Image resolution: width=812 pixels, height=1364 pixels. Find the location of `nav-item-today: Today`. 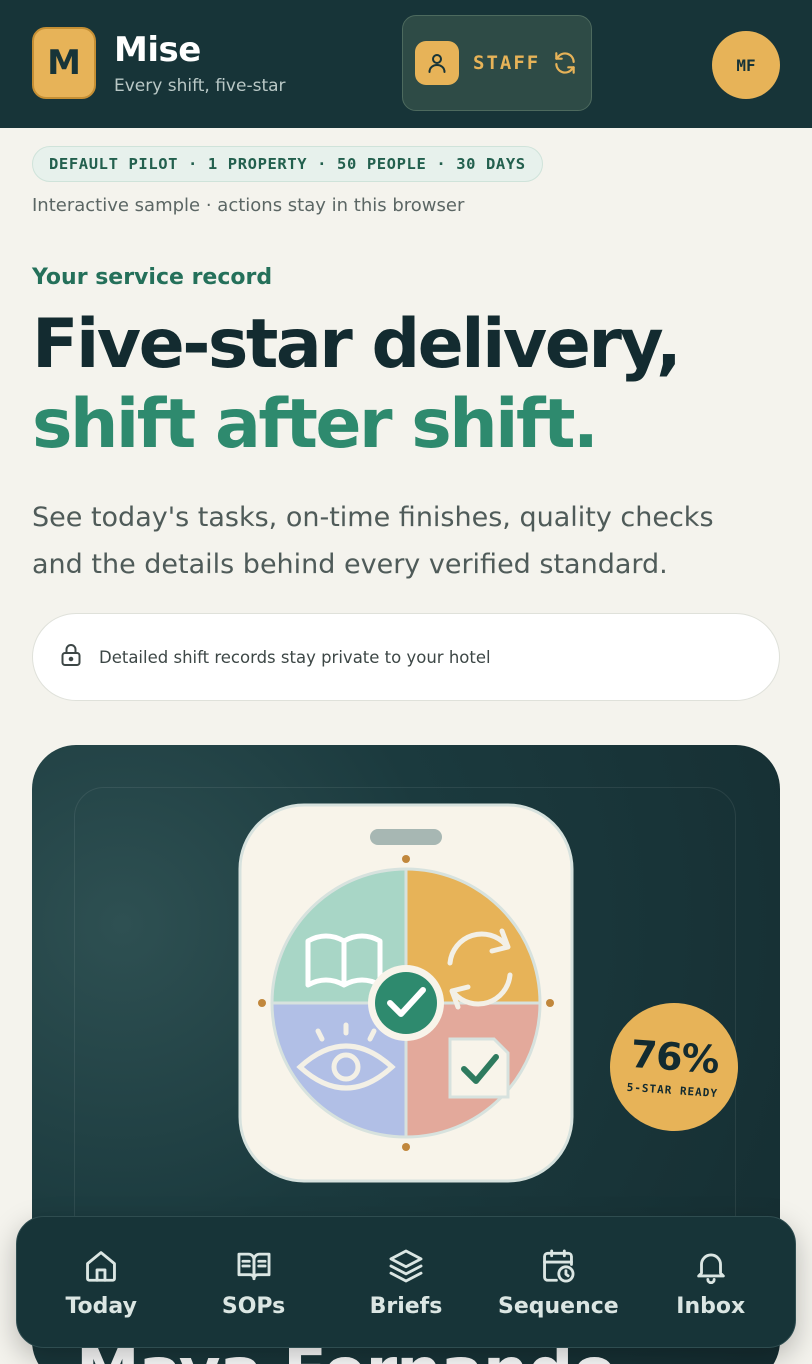

nav-item-today: Today is located at coordinates (101, 1282).